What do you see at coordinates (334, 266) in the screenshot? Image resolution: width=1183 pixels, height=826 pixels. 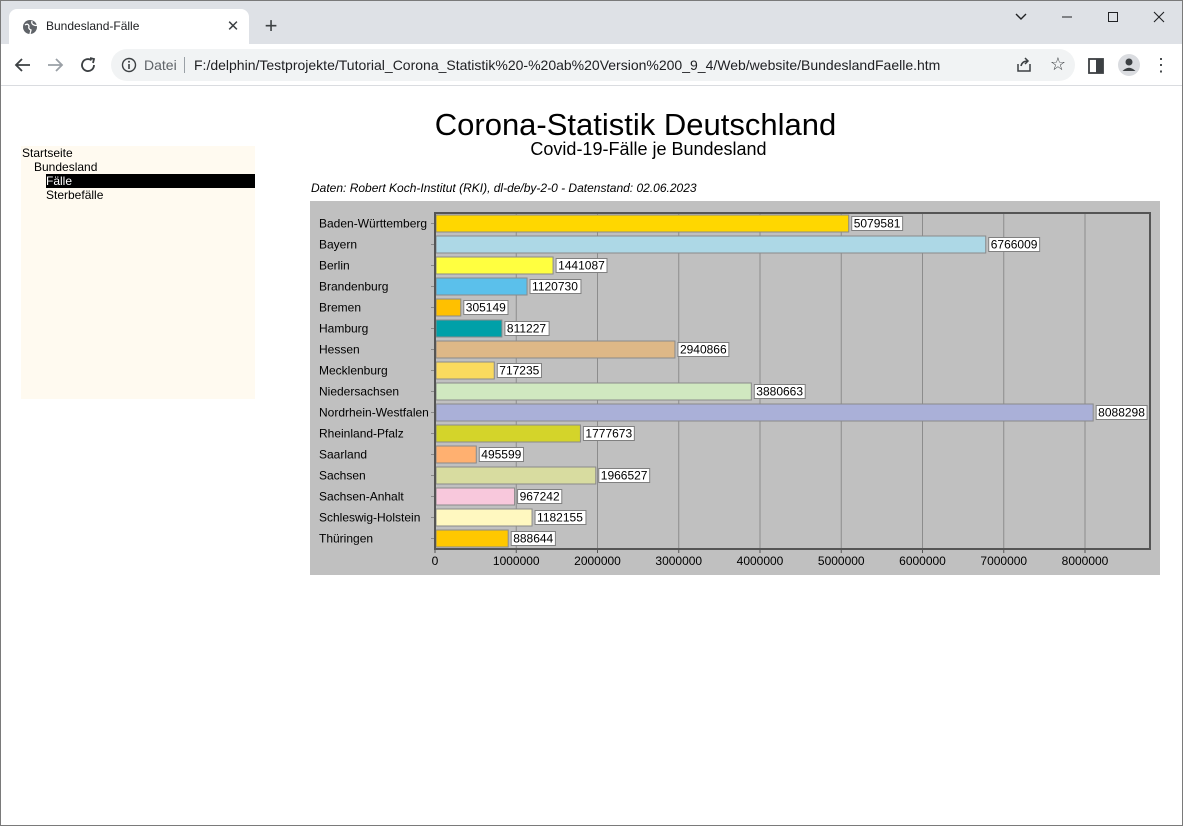 I see `category-label: Berlin` at bounding box center [334, 266].